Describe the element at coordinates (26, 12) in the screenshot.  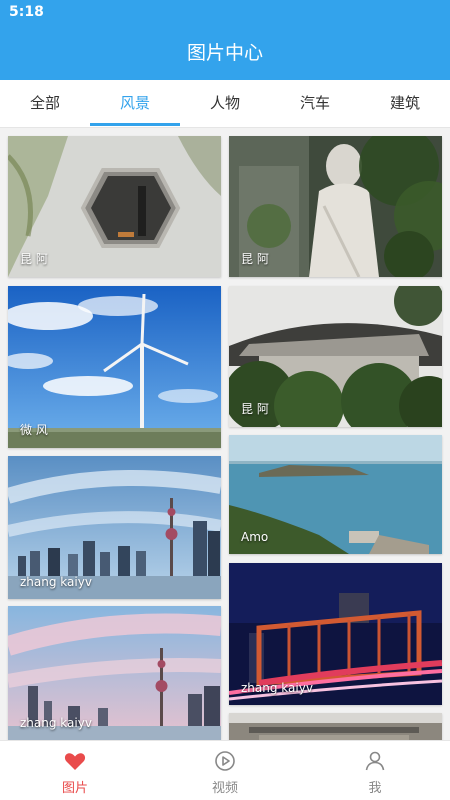
I see `status-time: 5:18` at that location.